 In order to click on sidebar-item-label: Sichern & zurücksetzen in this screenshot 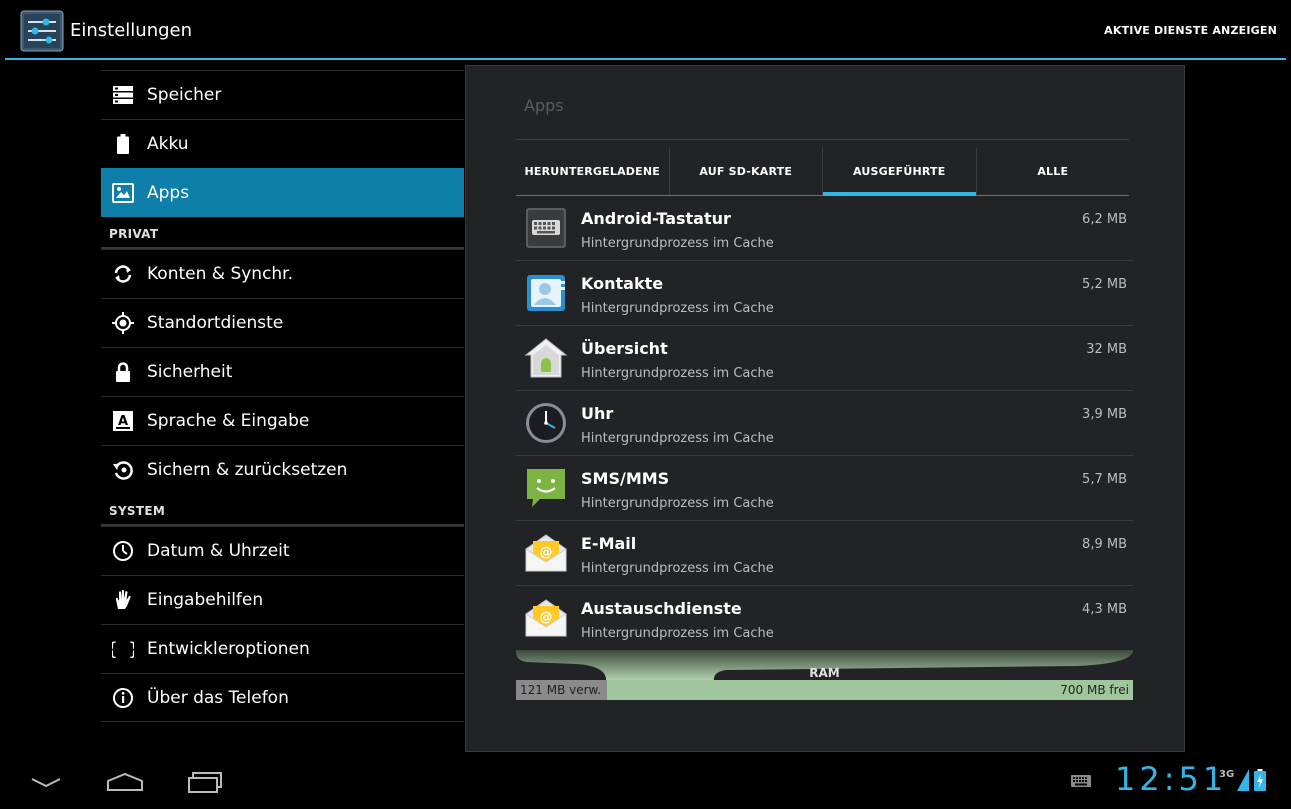, I will do `click(247, 470)`.